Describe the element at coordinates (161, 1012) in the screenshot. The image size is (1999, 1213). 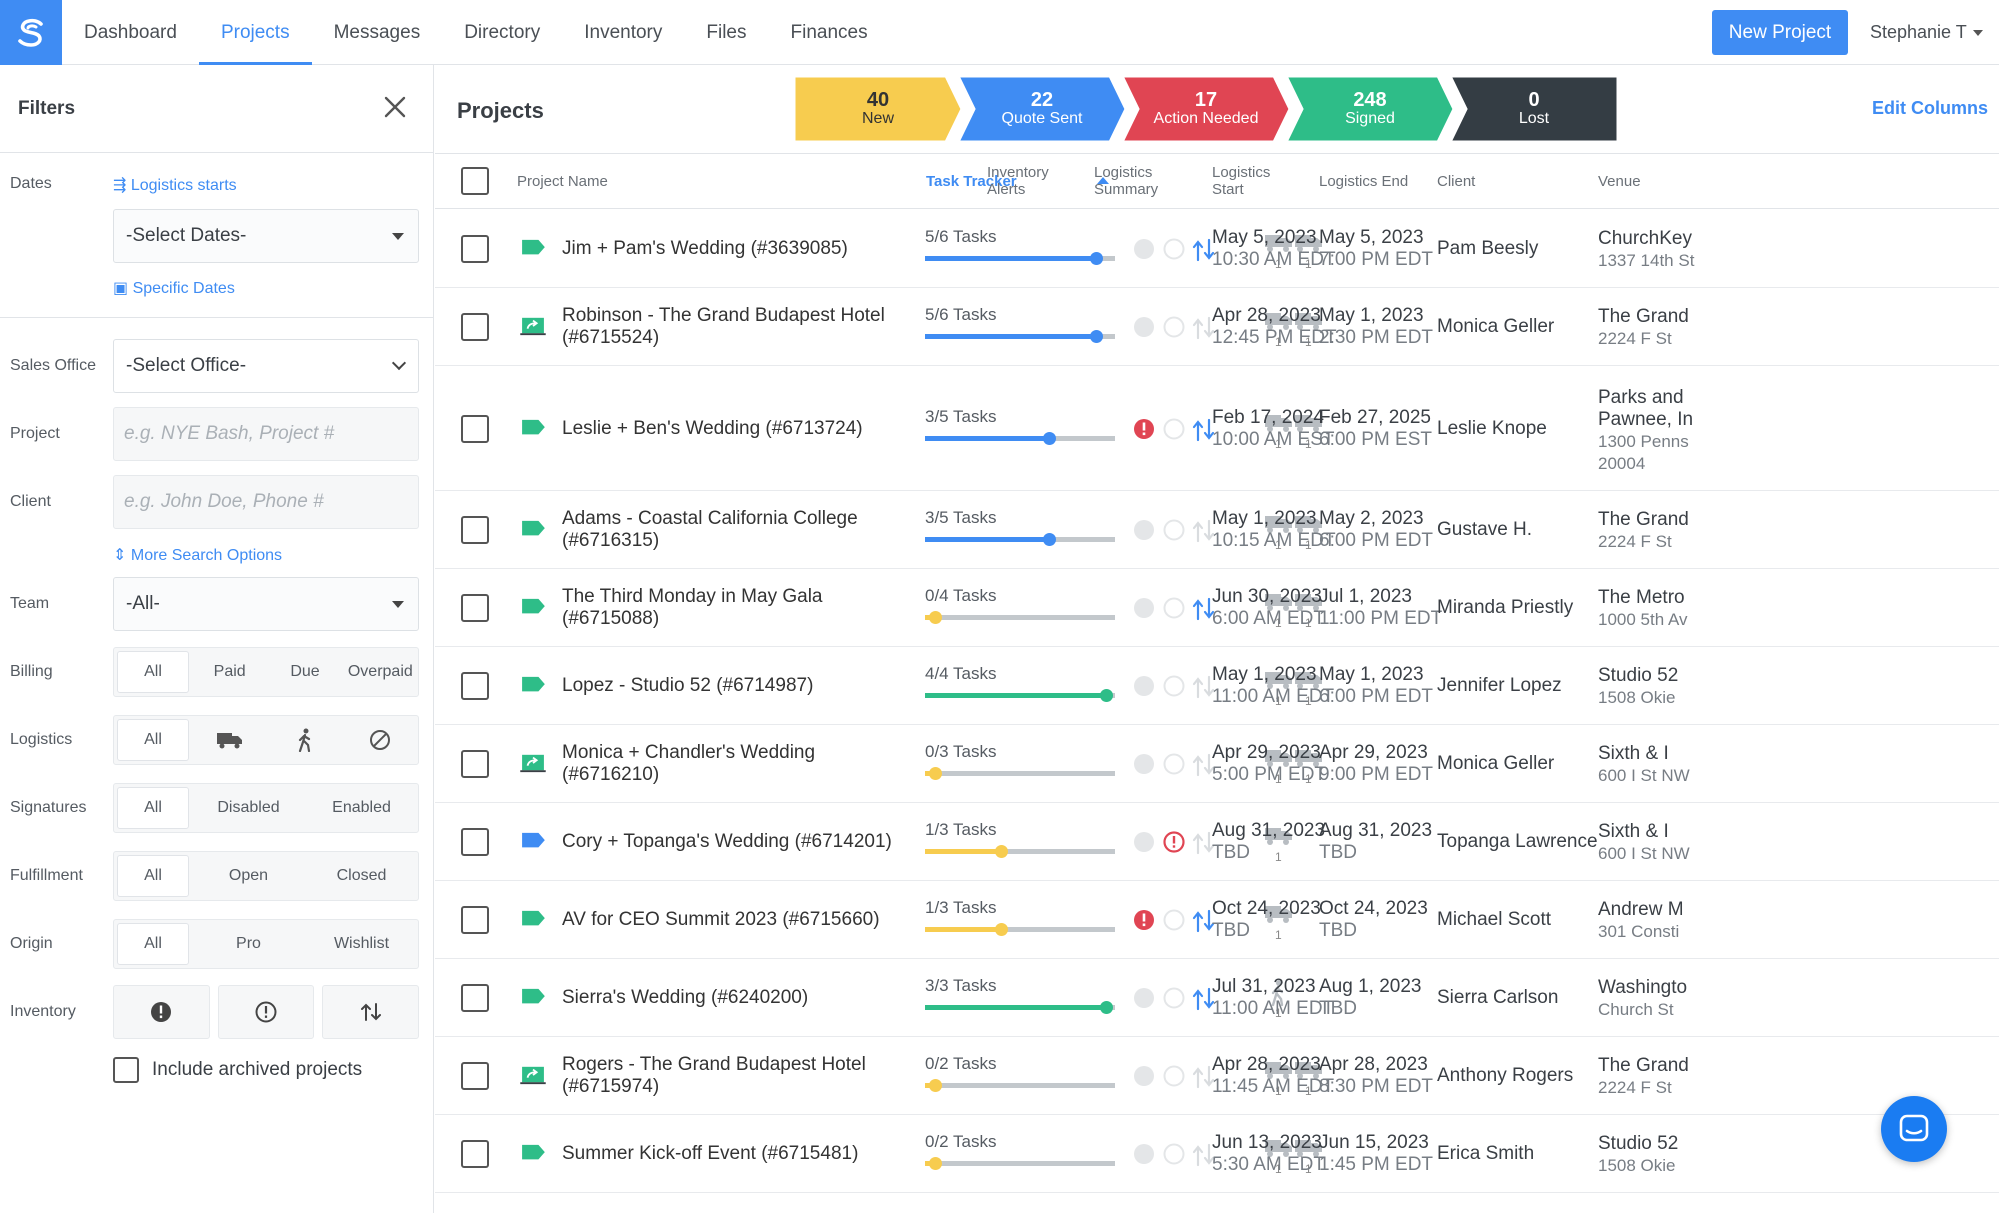
I see `inventory-critical` at that location.